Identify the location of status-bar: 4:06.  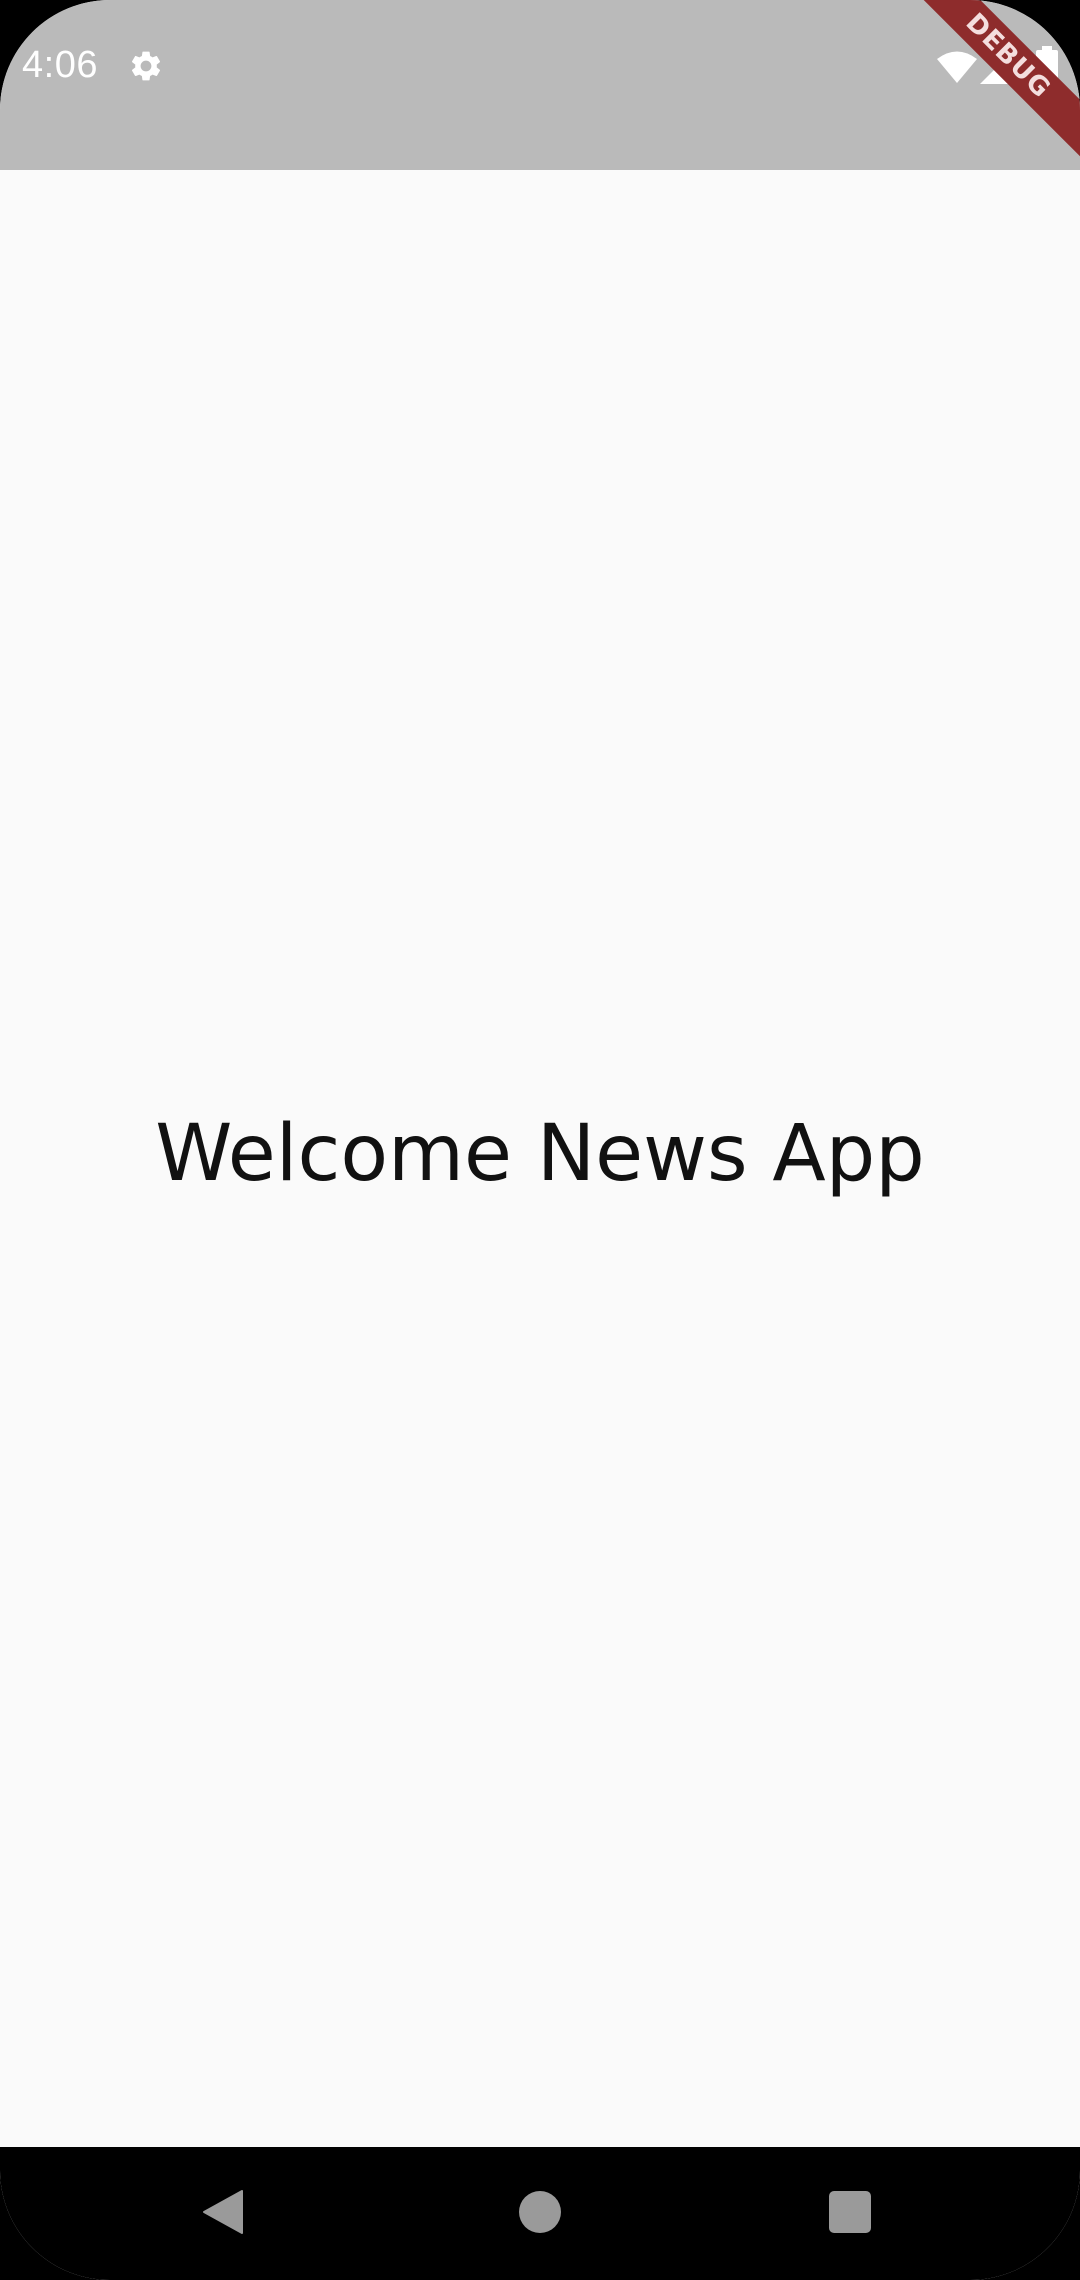
(540, 85).